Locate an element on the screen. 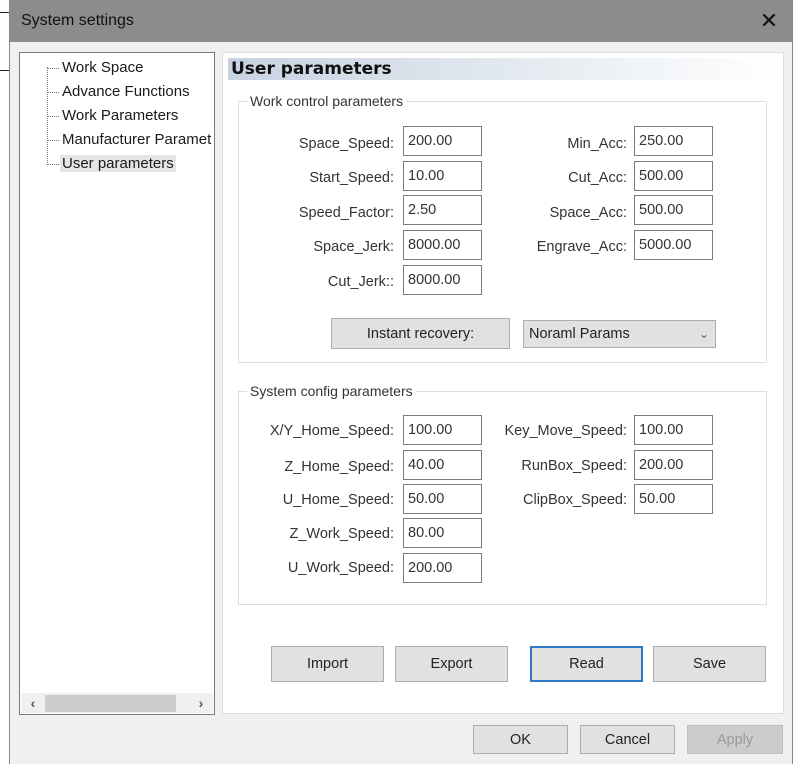  space-jerk-input is located at coordinates (442, 245).